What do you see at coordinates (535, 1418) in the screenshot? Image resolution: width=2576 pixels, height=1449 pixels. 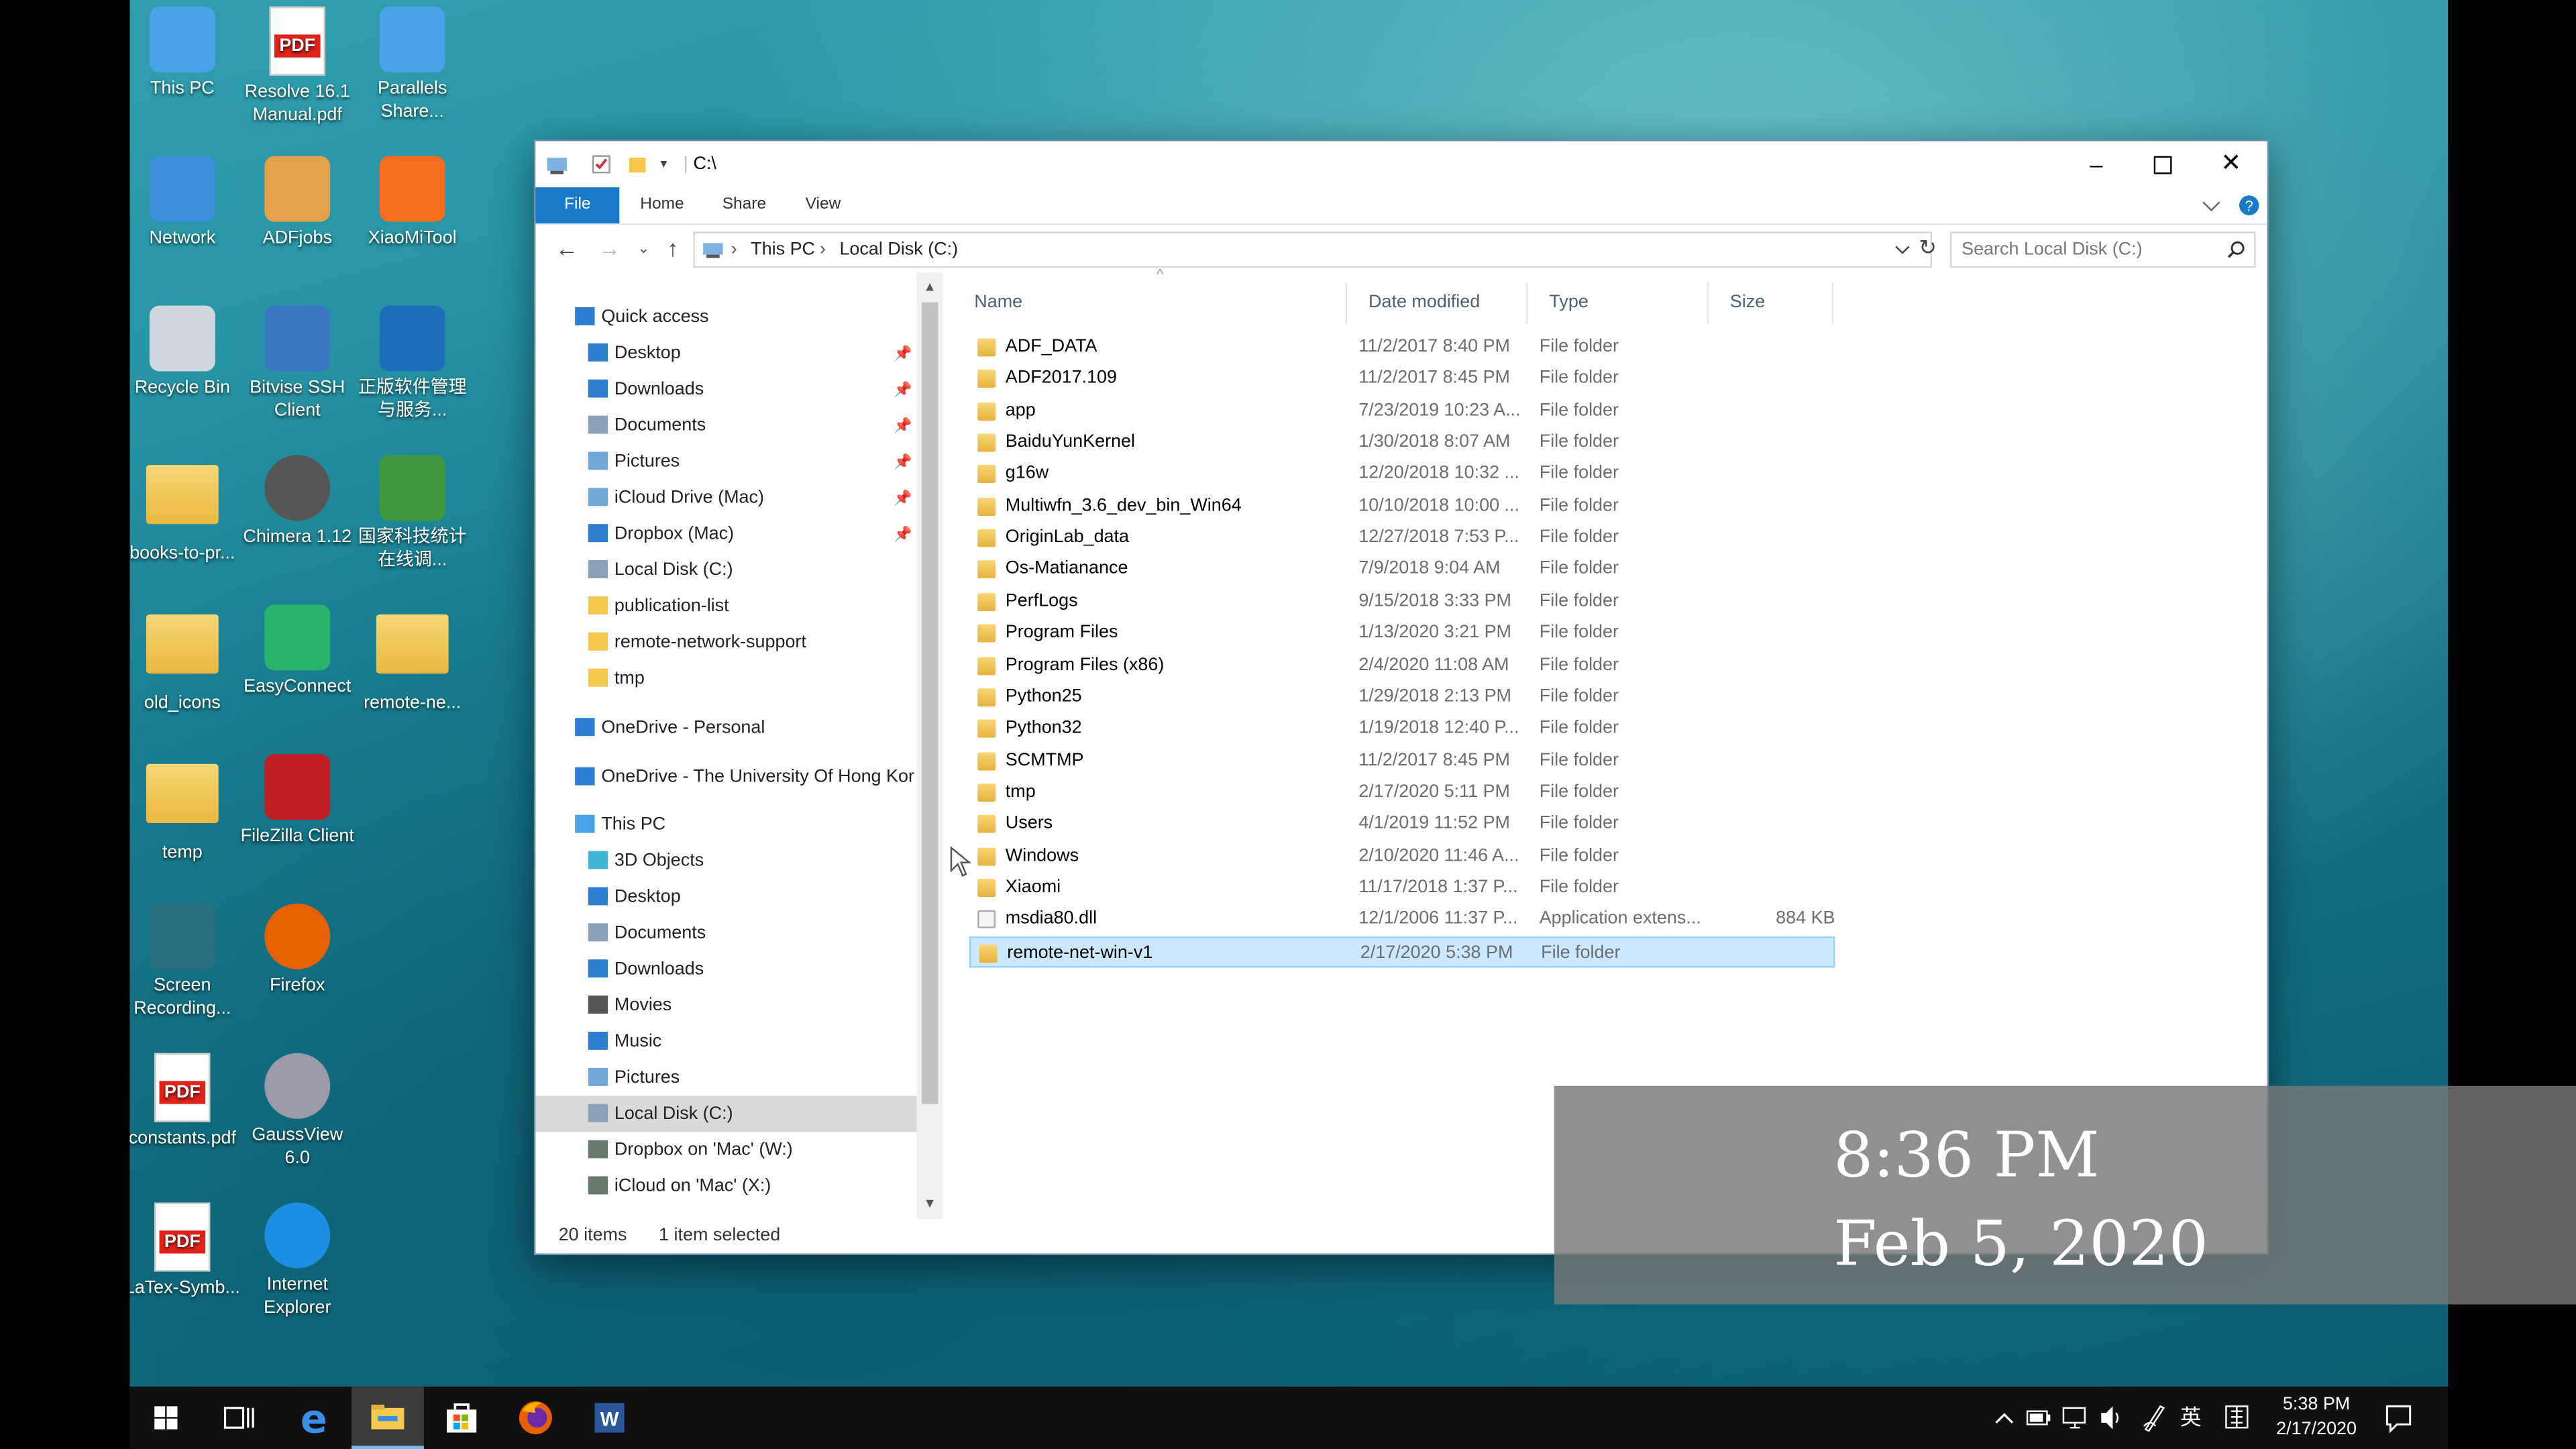 I see `firefox-taskbar-button` at bounding box center [535, 1418].